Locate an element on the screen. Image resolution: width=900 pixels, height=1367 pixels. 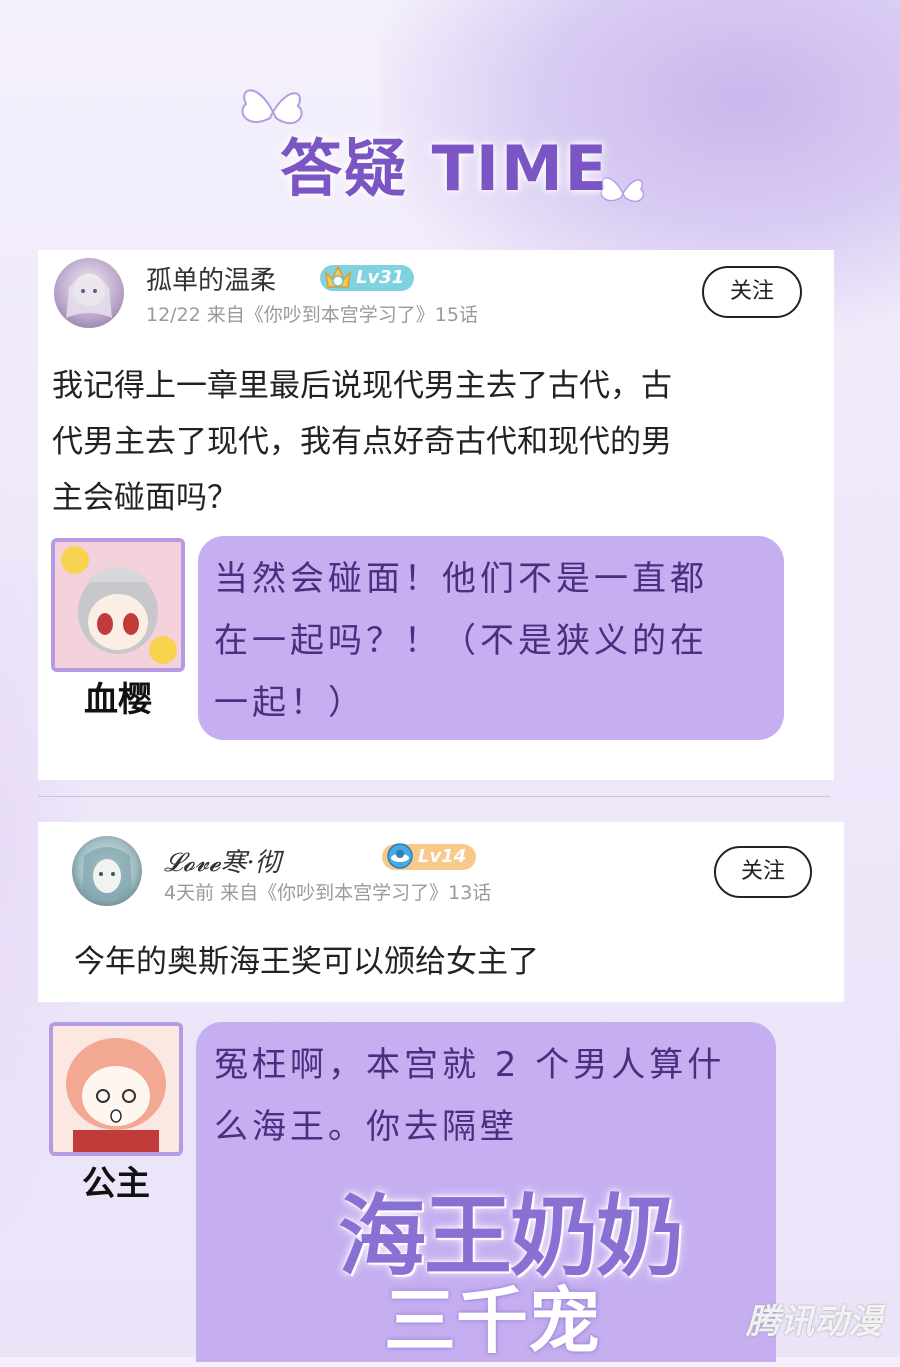
comment-line: 今年的奥斯海王奖可以颁给女主了 is located at coordinates (306, 962).